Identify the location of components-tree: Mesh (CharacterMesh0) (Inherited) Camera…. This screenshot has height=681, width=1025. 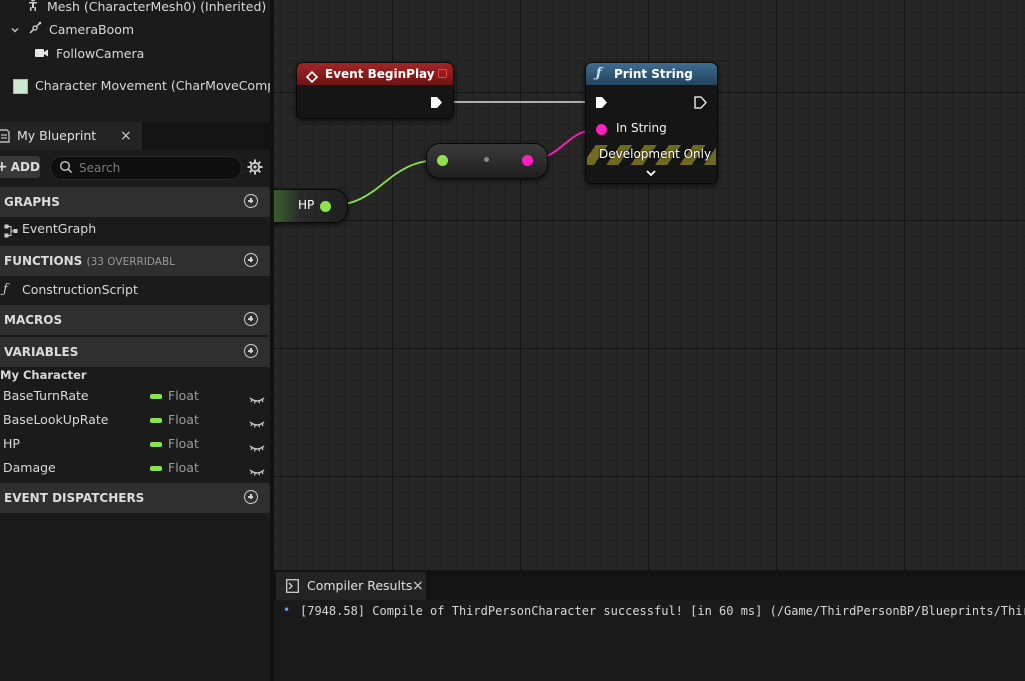
(135, 61).